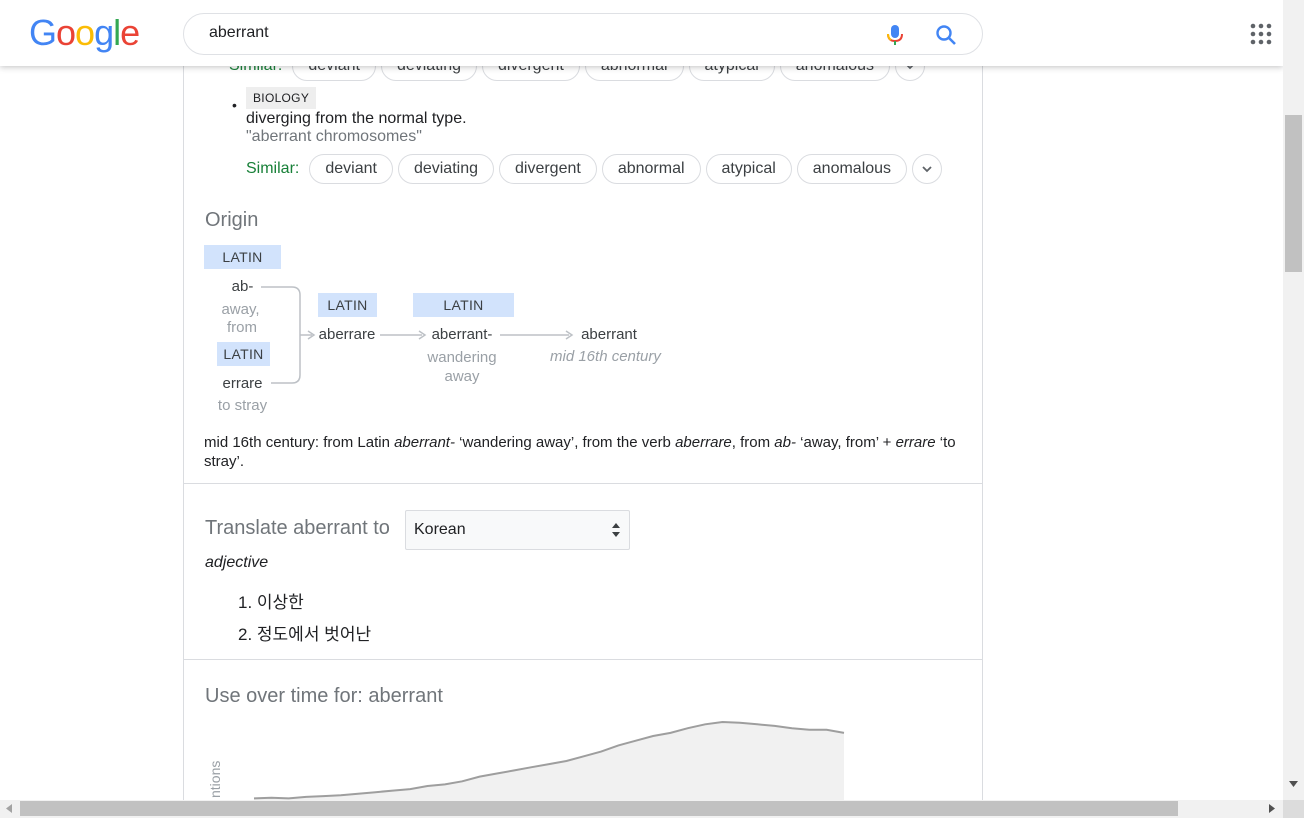 This screenshot has width=1304, height=818. Describe the element at coordinates (104, 32) in the screenshot. I see `logo-letter: g` at that location.